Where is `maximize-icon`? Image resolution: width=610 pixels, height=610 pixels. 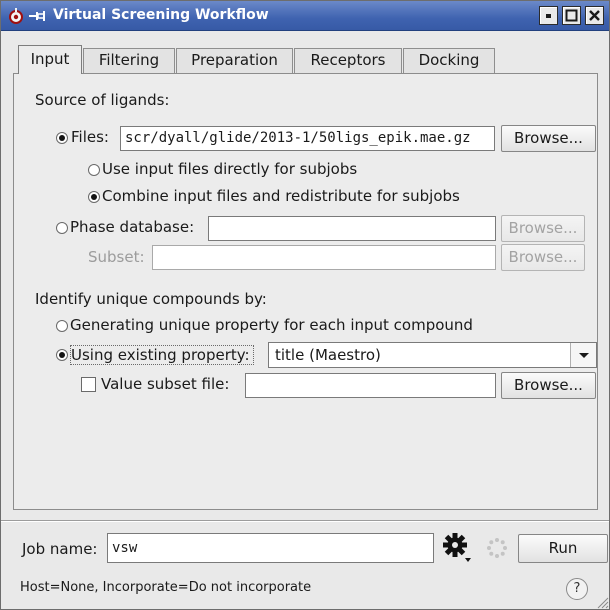 maximize-icon is located at coordinates (571, 15).